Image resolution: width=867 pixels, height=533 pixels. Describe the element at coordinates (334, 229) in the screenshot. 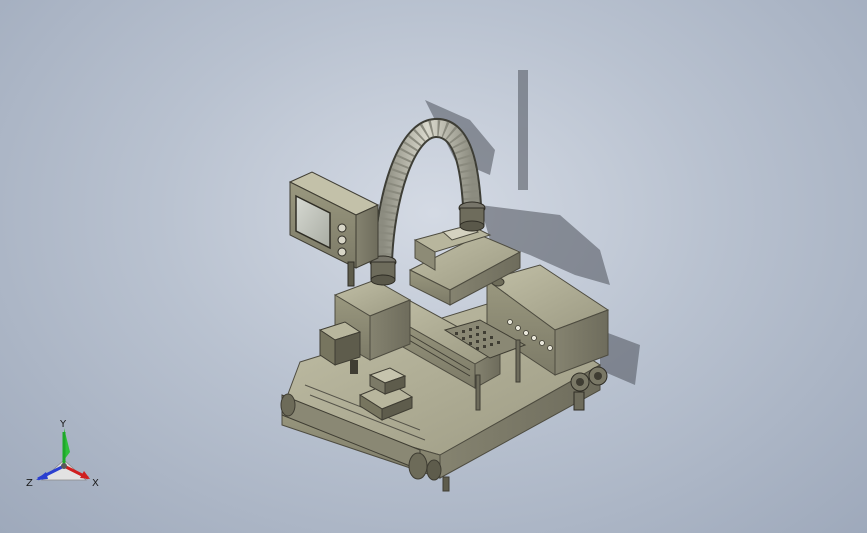

I see `hmi-monitor` at that location.